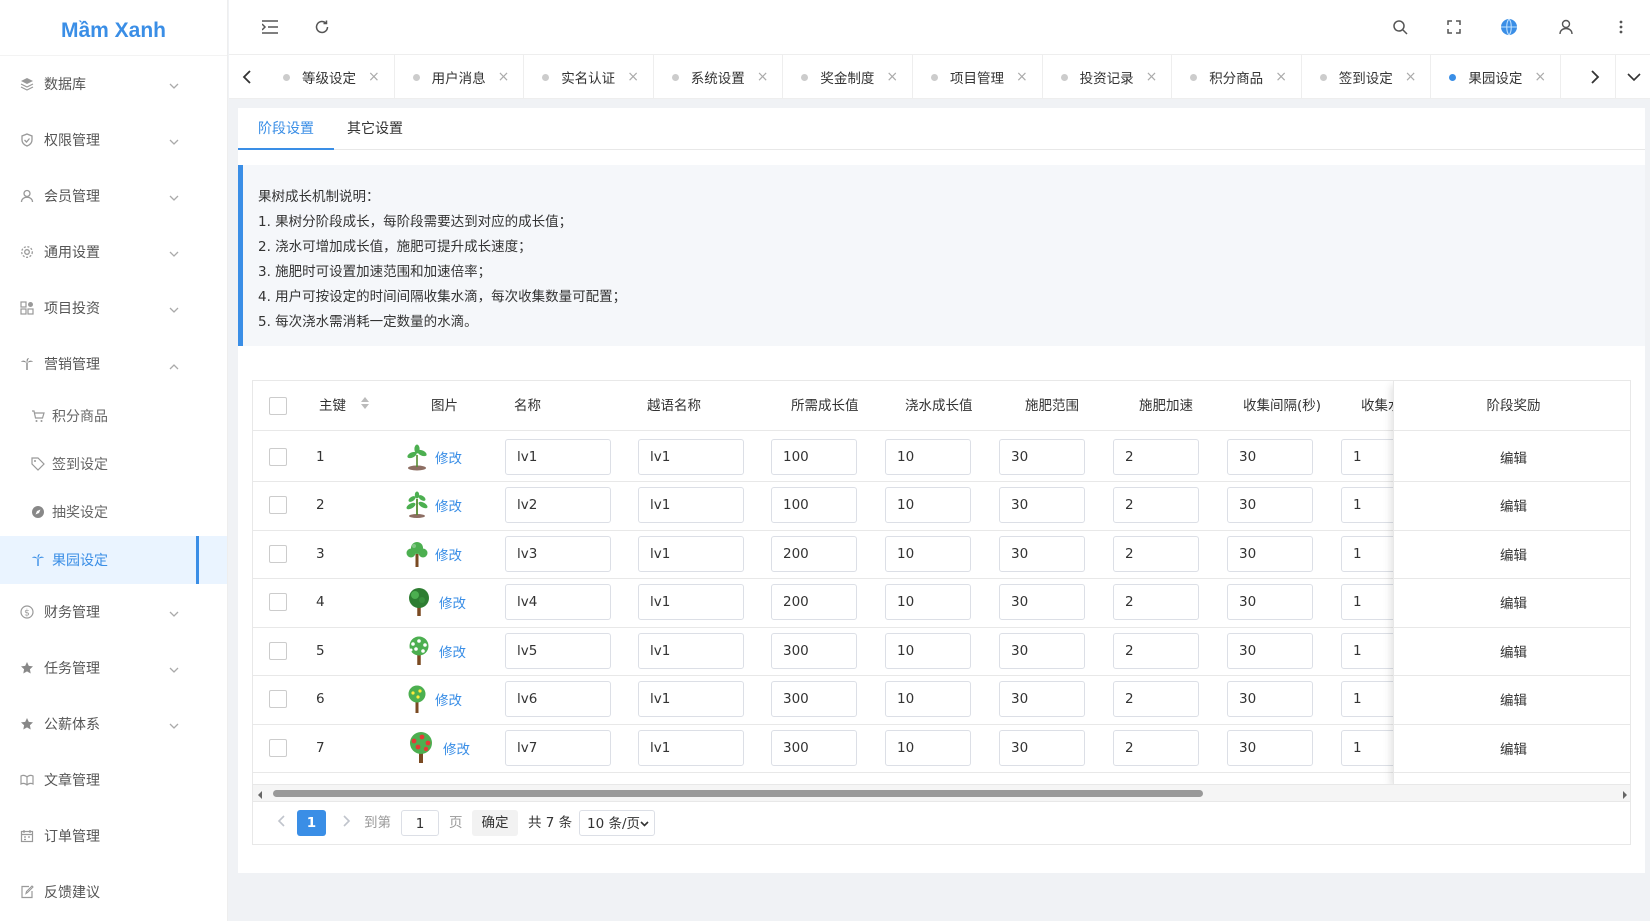  I want to click on sidebar-item: 营销管理, so click(113, 364).